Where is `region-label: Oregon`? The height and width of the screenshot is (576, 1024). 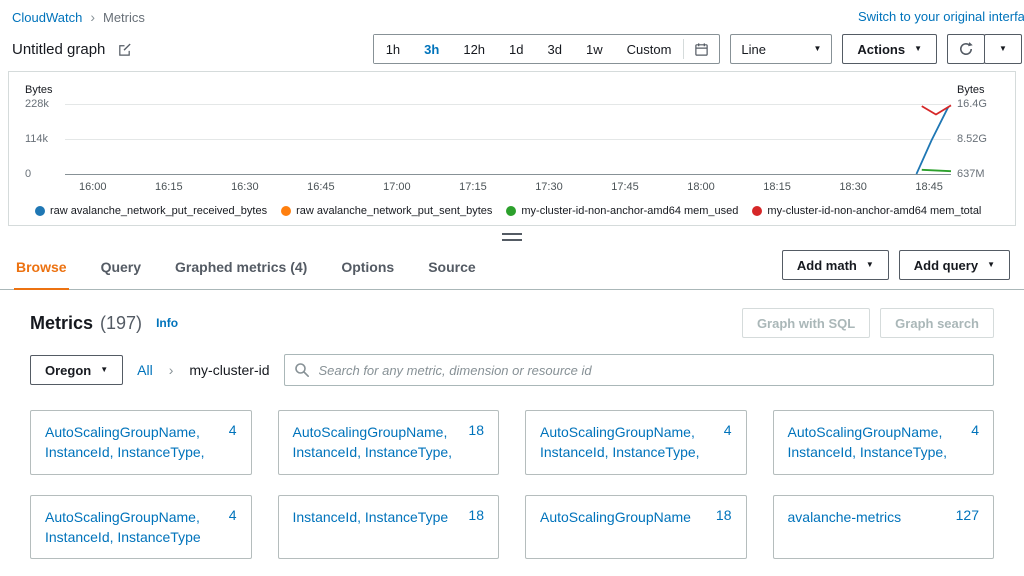
region-label: Oregon is located at coordinates (68, 370).